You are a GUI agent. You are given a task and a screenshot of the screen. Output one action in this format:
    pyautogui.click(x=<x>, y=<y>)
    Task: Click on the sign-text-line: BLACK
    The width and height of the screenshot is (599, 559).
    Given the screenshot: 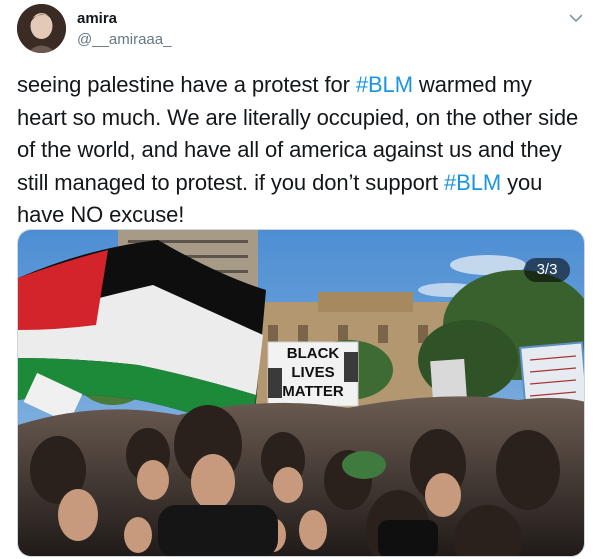 What is the action you would take?
    pyautogui.click(x=313, y=353)
    